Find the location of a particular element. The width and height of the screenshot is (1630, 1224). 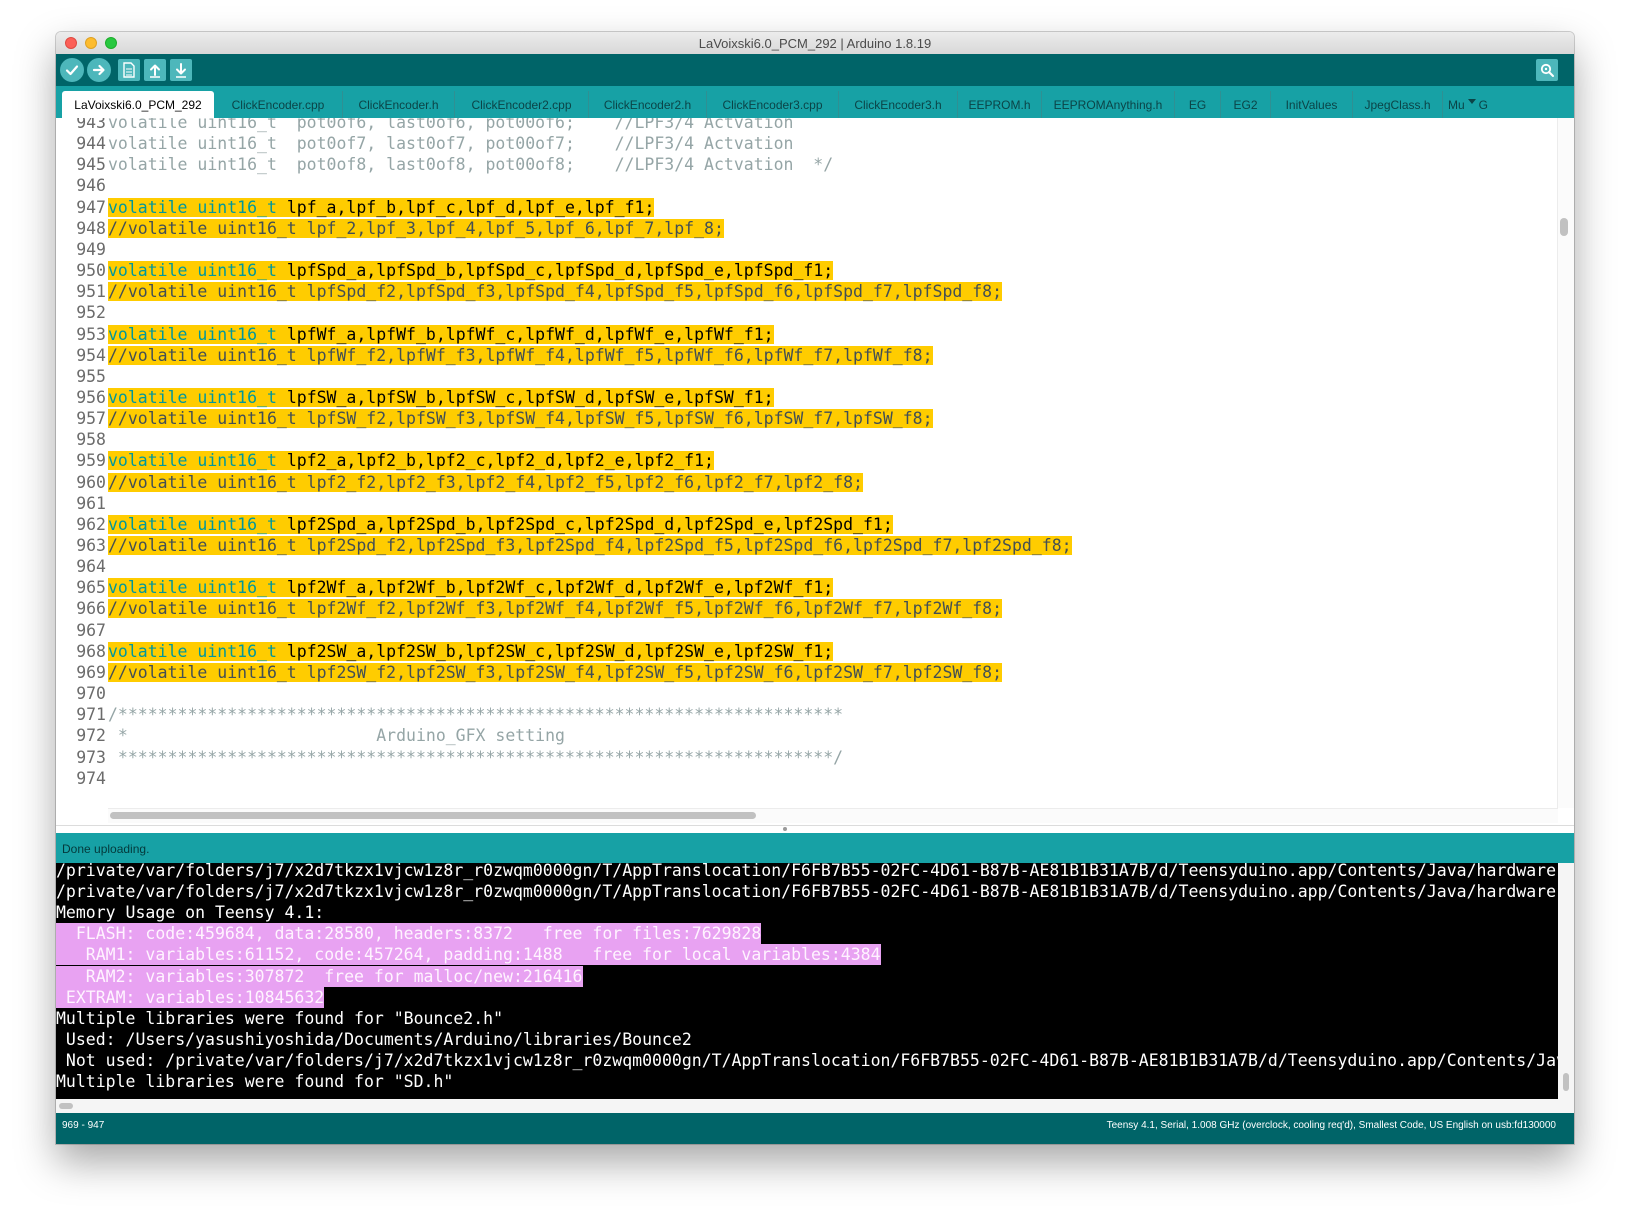

code-line-text: * Arduino_GFX setting is located at coordinates (336, 735).